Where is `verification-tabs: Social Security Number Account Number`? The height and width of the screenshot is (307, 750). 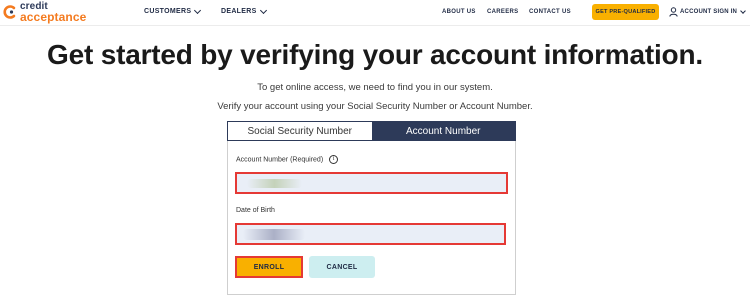 verification-tabs: Social Security Number Account Number is located at coordinates (371, 131).